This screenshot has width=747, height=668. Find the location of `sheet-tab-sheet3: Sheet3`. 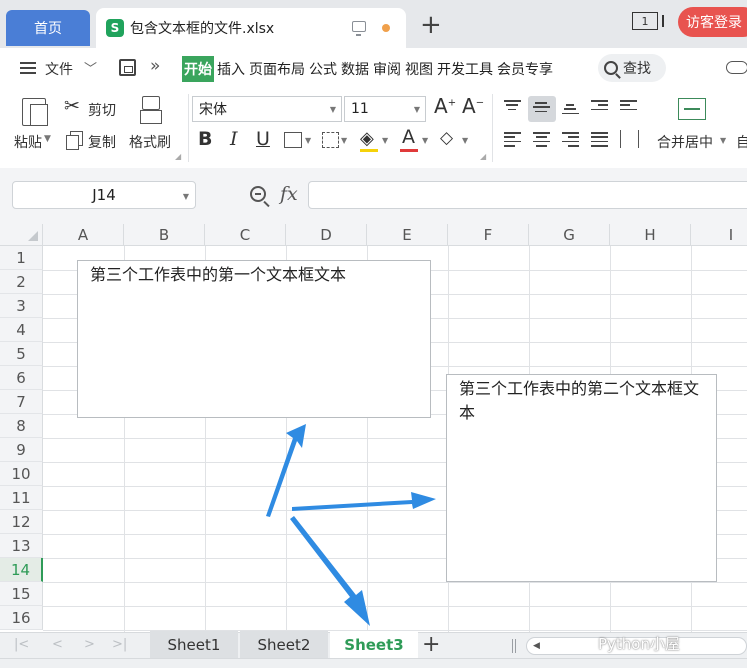

sheet-tab-sheet3: Sheet3 is located at coordinates (374, 644).